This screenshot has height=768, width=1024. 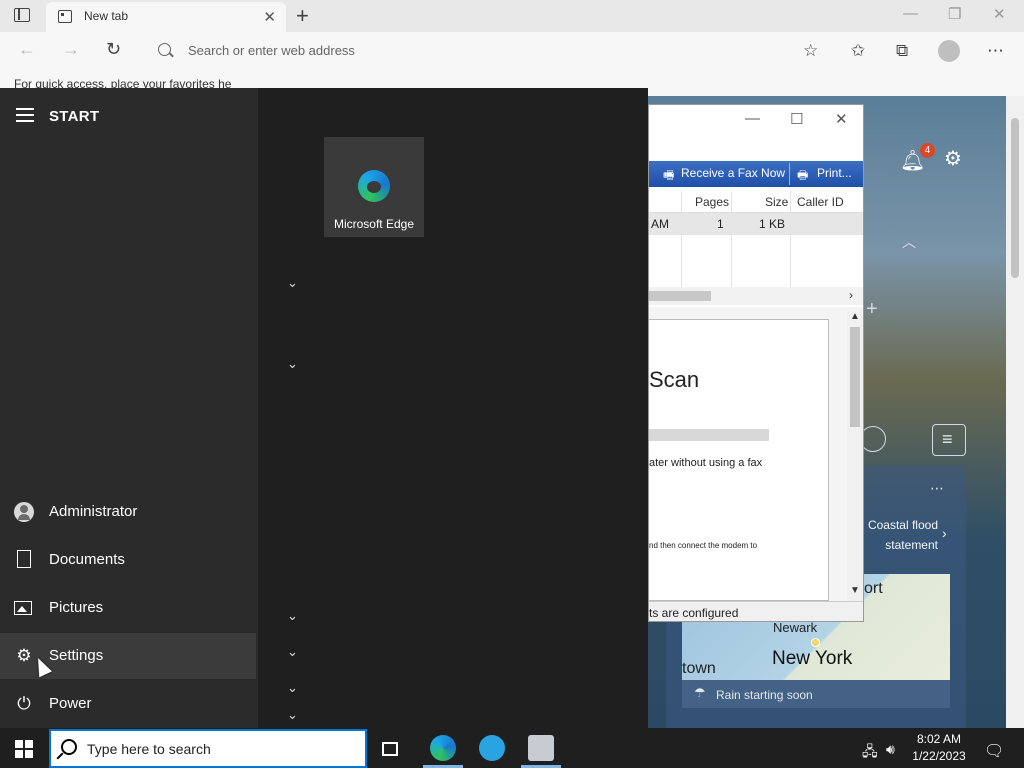 What do you see at coordinates (87, 559) in the screenshot?
I see `start-item-label: Documents` at bounding box center [87, 559].